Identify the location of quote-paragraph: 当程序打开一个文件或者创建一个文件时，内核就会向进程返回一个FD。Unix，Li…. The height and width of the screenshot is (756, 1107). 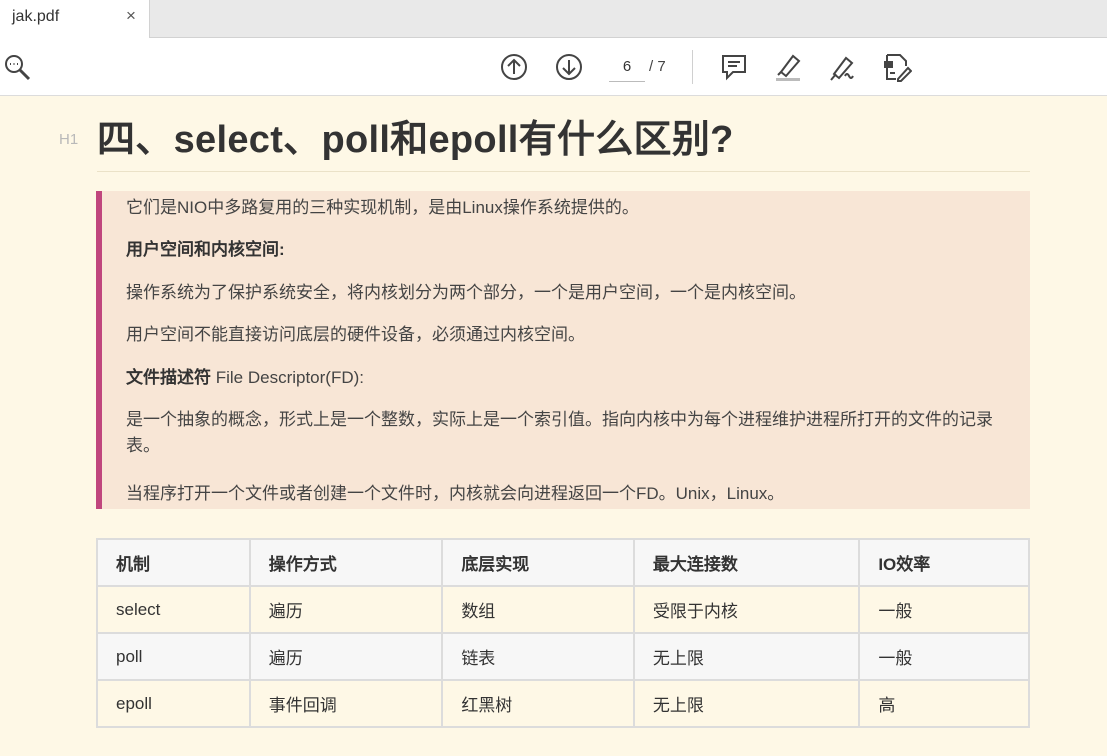
(455, 493).